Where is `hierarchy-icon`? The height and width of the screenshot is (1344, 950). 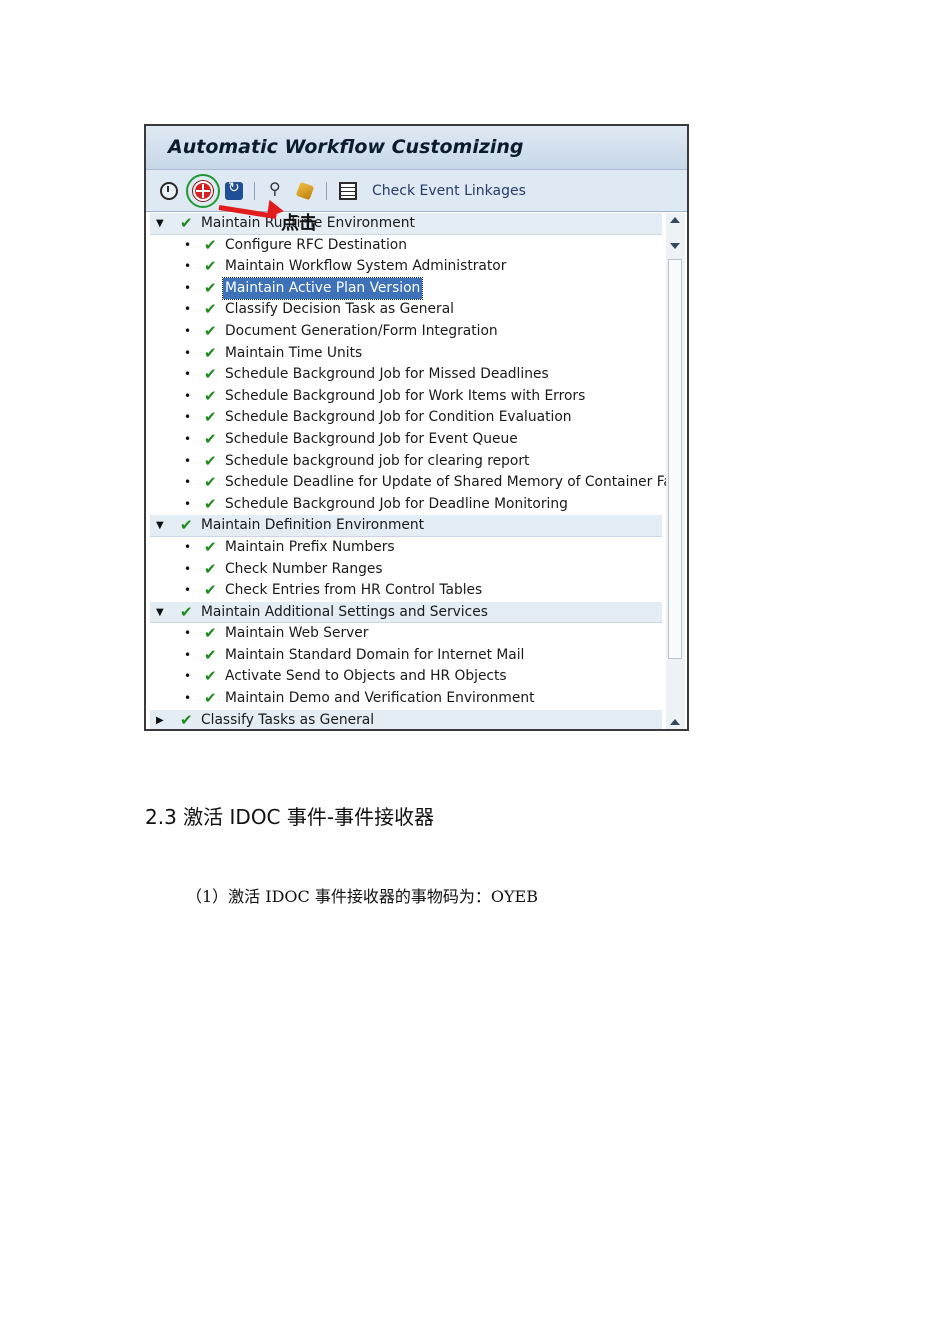
hierarchy-icon is located at coordinates (277, 189).